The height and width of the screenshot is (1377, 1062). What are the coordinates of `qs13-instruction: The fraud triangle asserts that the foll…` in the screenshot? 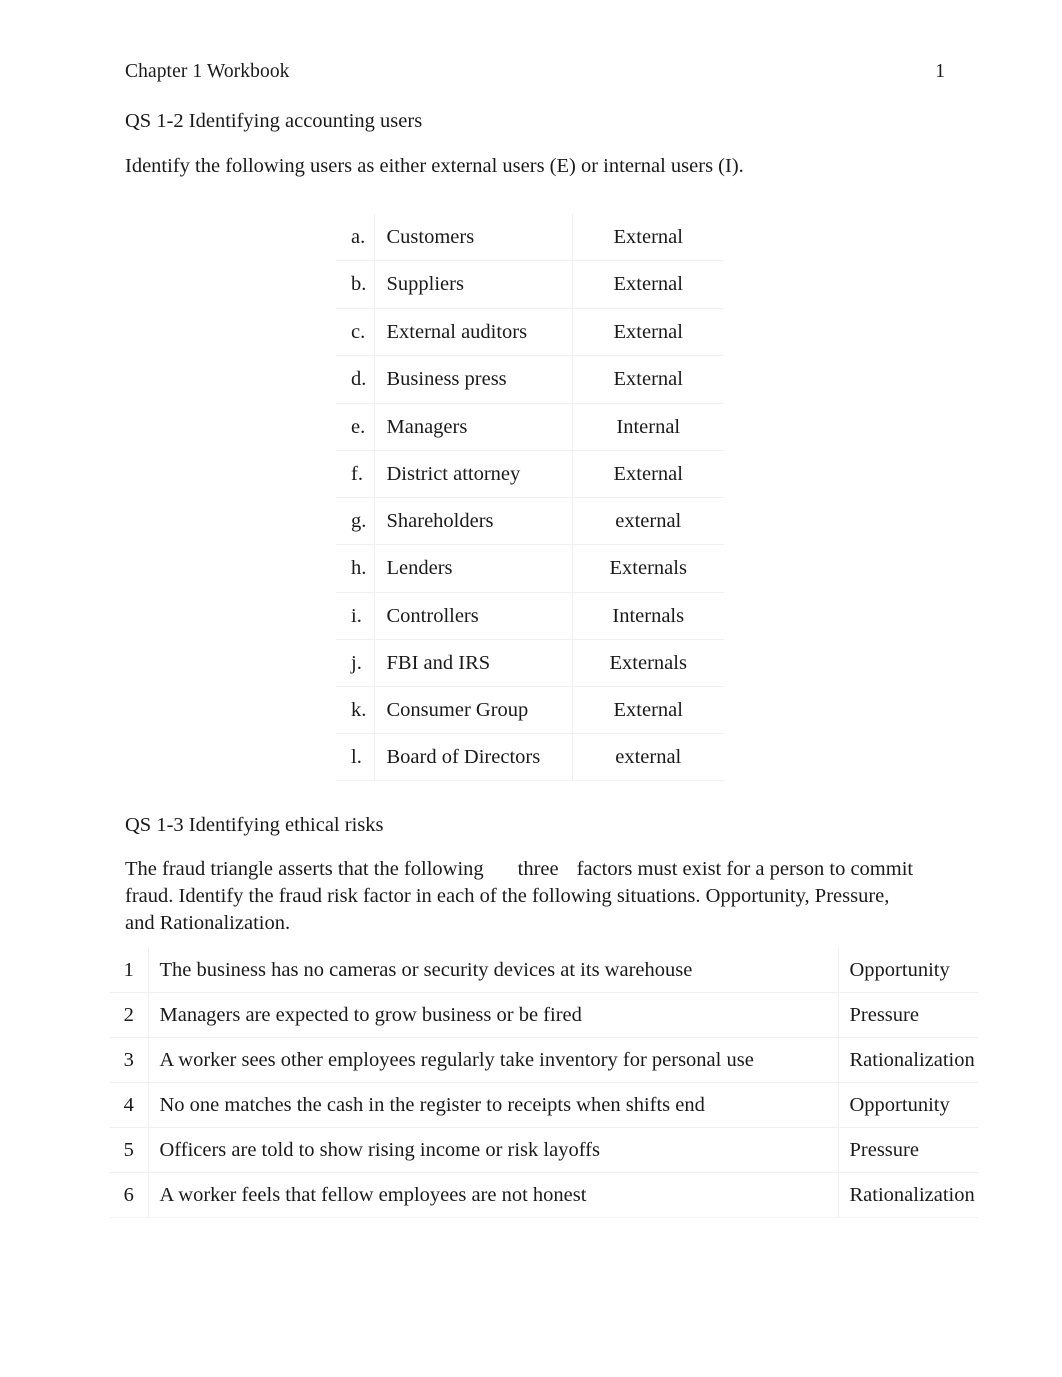 It's located at (520, 896).